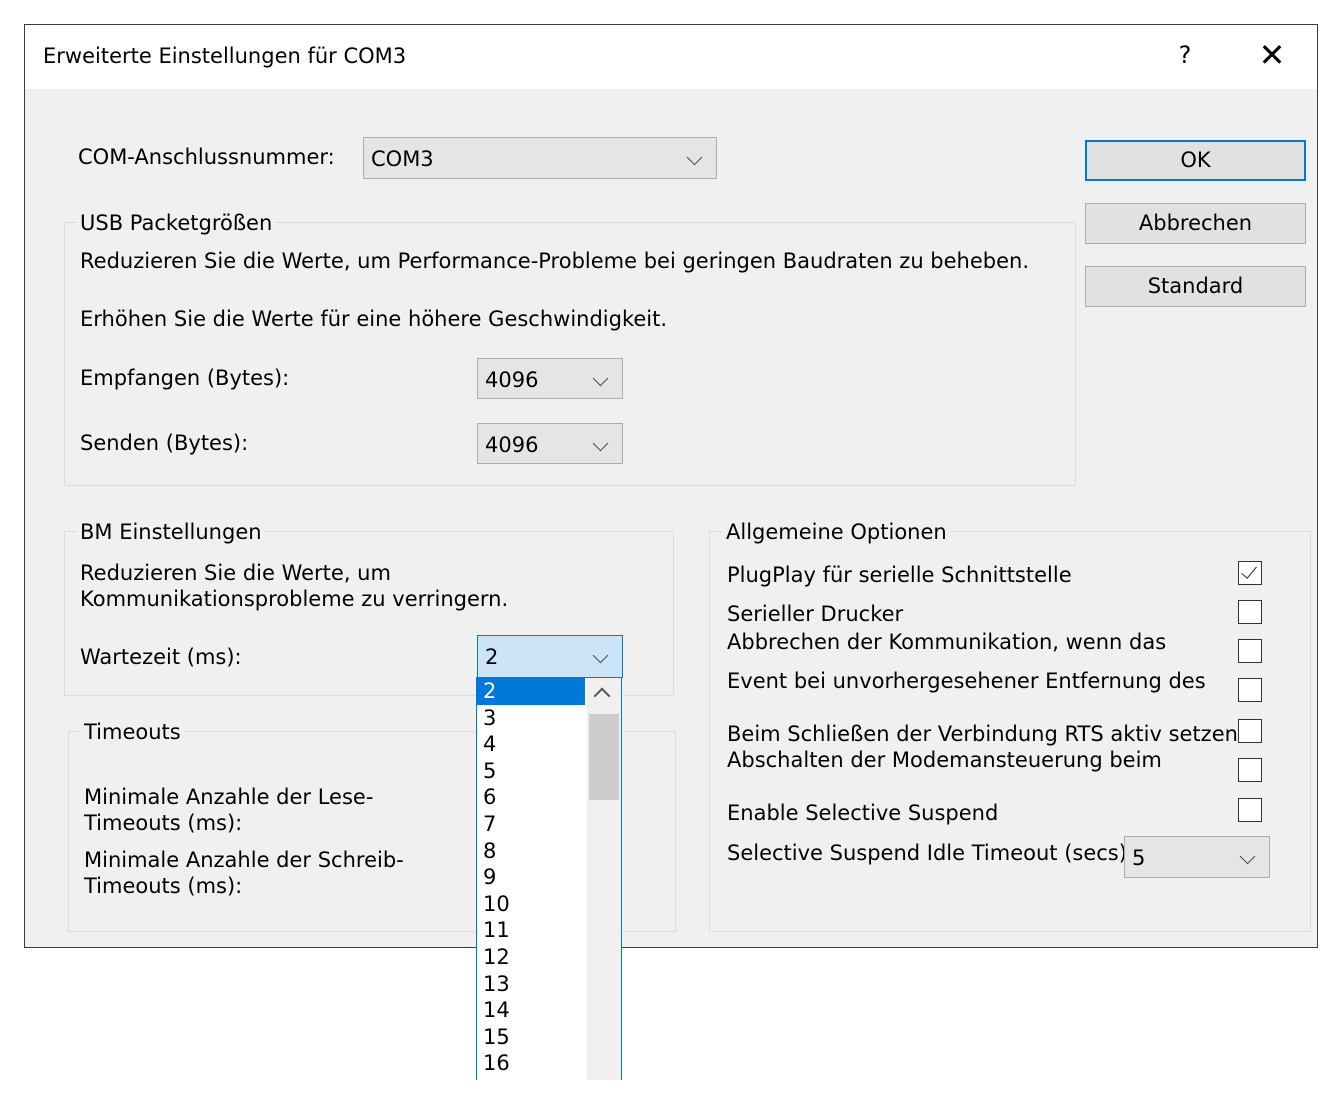 Image resolution: width=1343 pixels, height=1105 pixels. What do you see at coordinates (531, 877) in the screenshot?
I see `dropdown-option: 9` at bounding box center [531, 877].